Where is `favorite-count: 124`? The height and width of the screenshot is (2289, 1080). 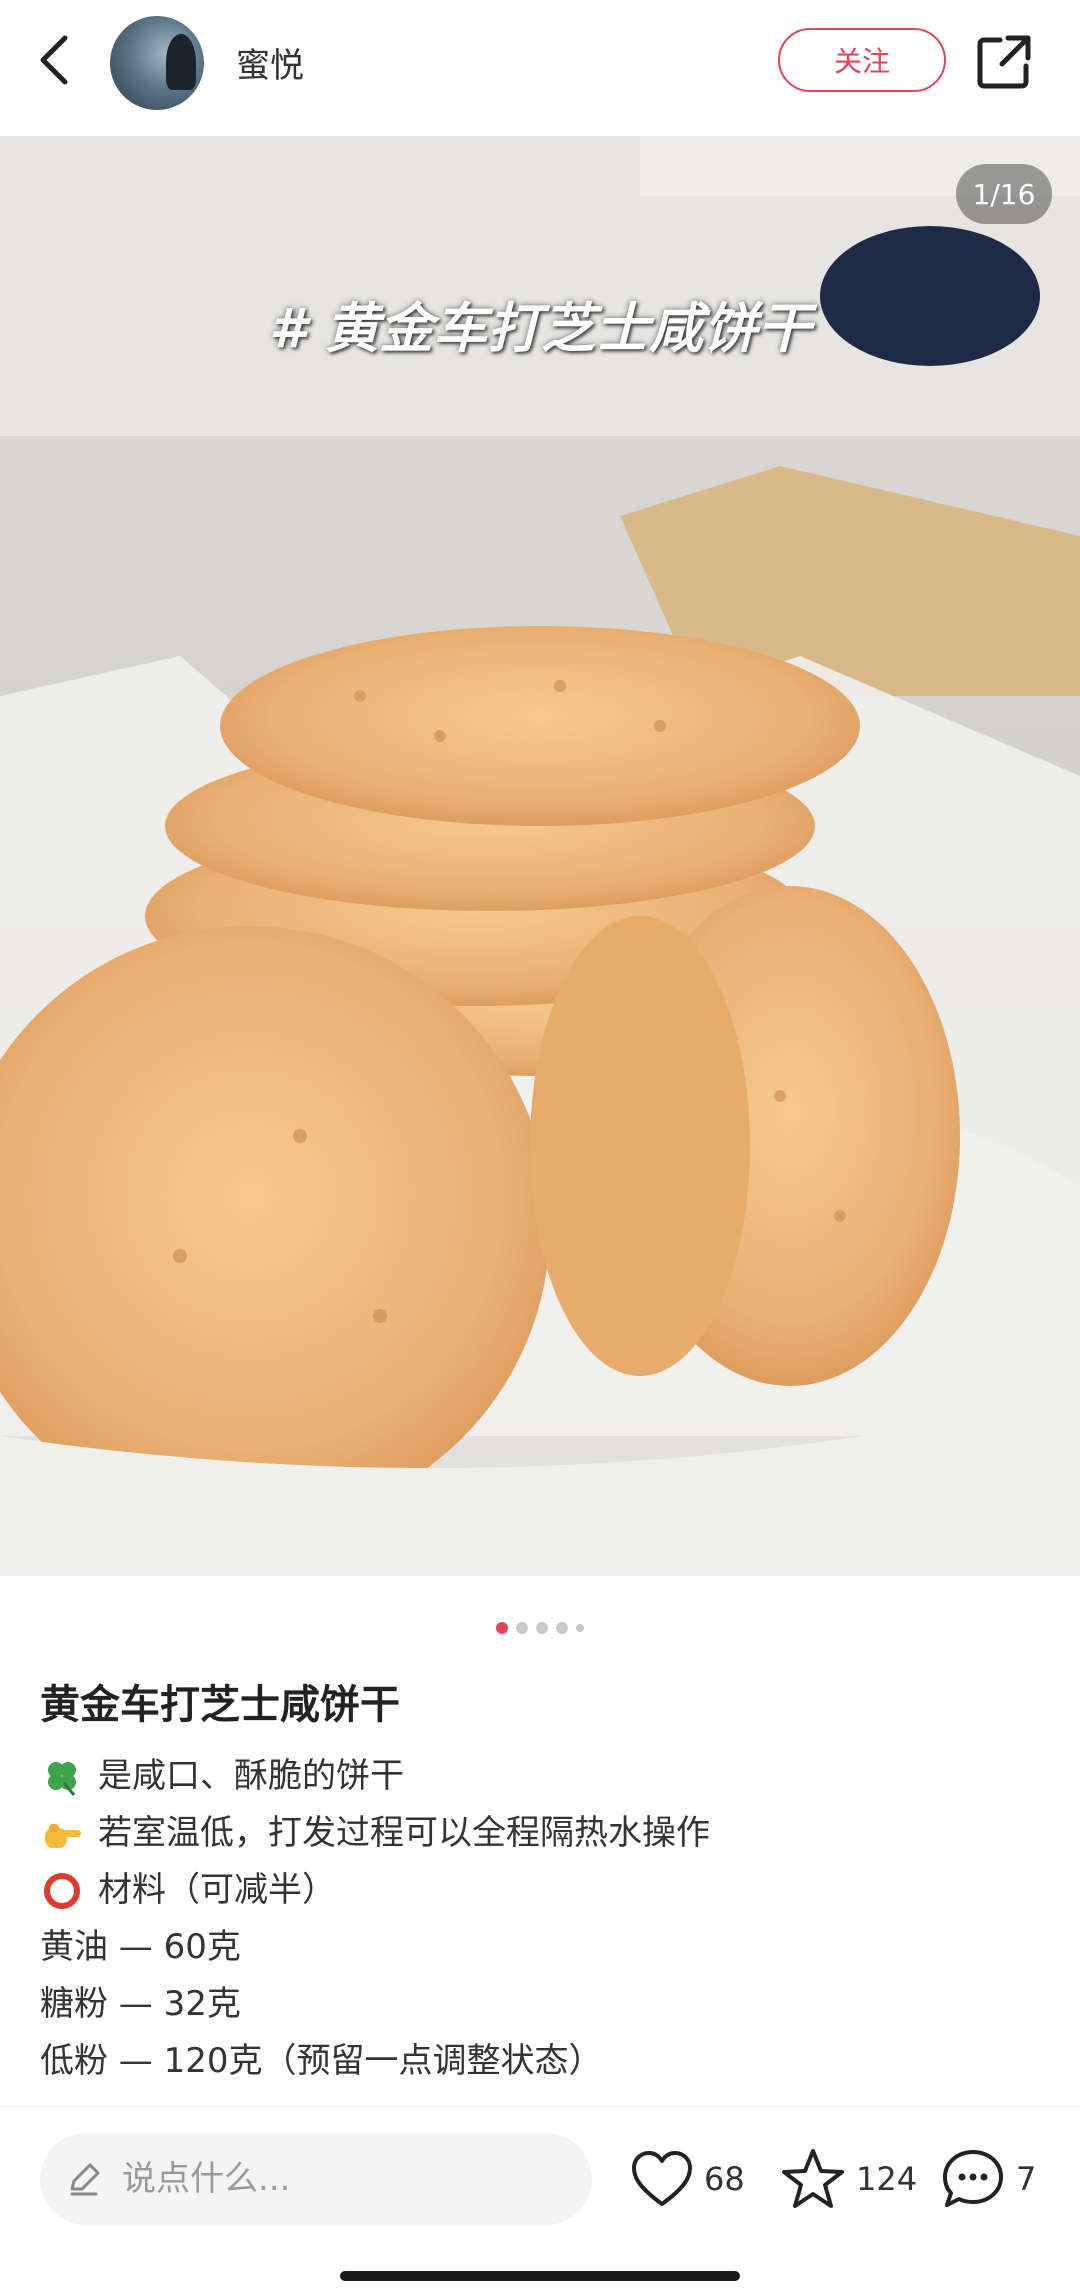 favorite-count: 124 is located at coordinates (887, 2179).